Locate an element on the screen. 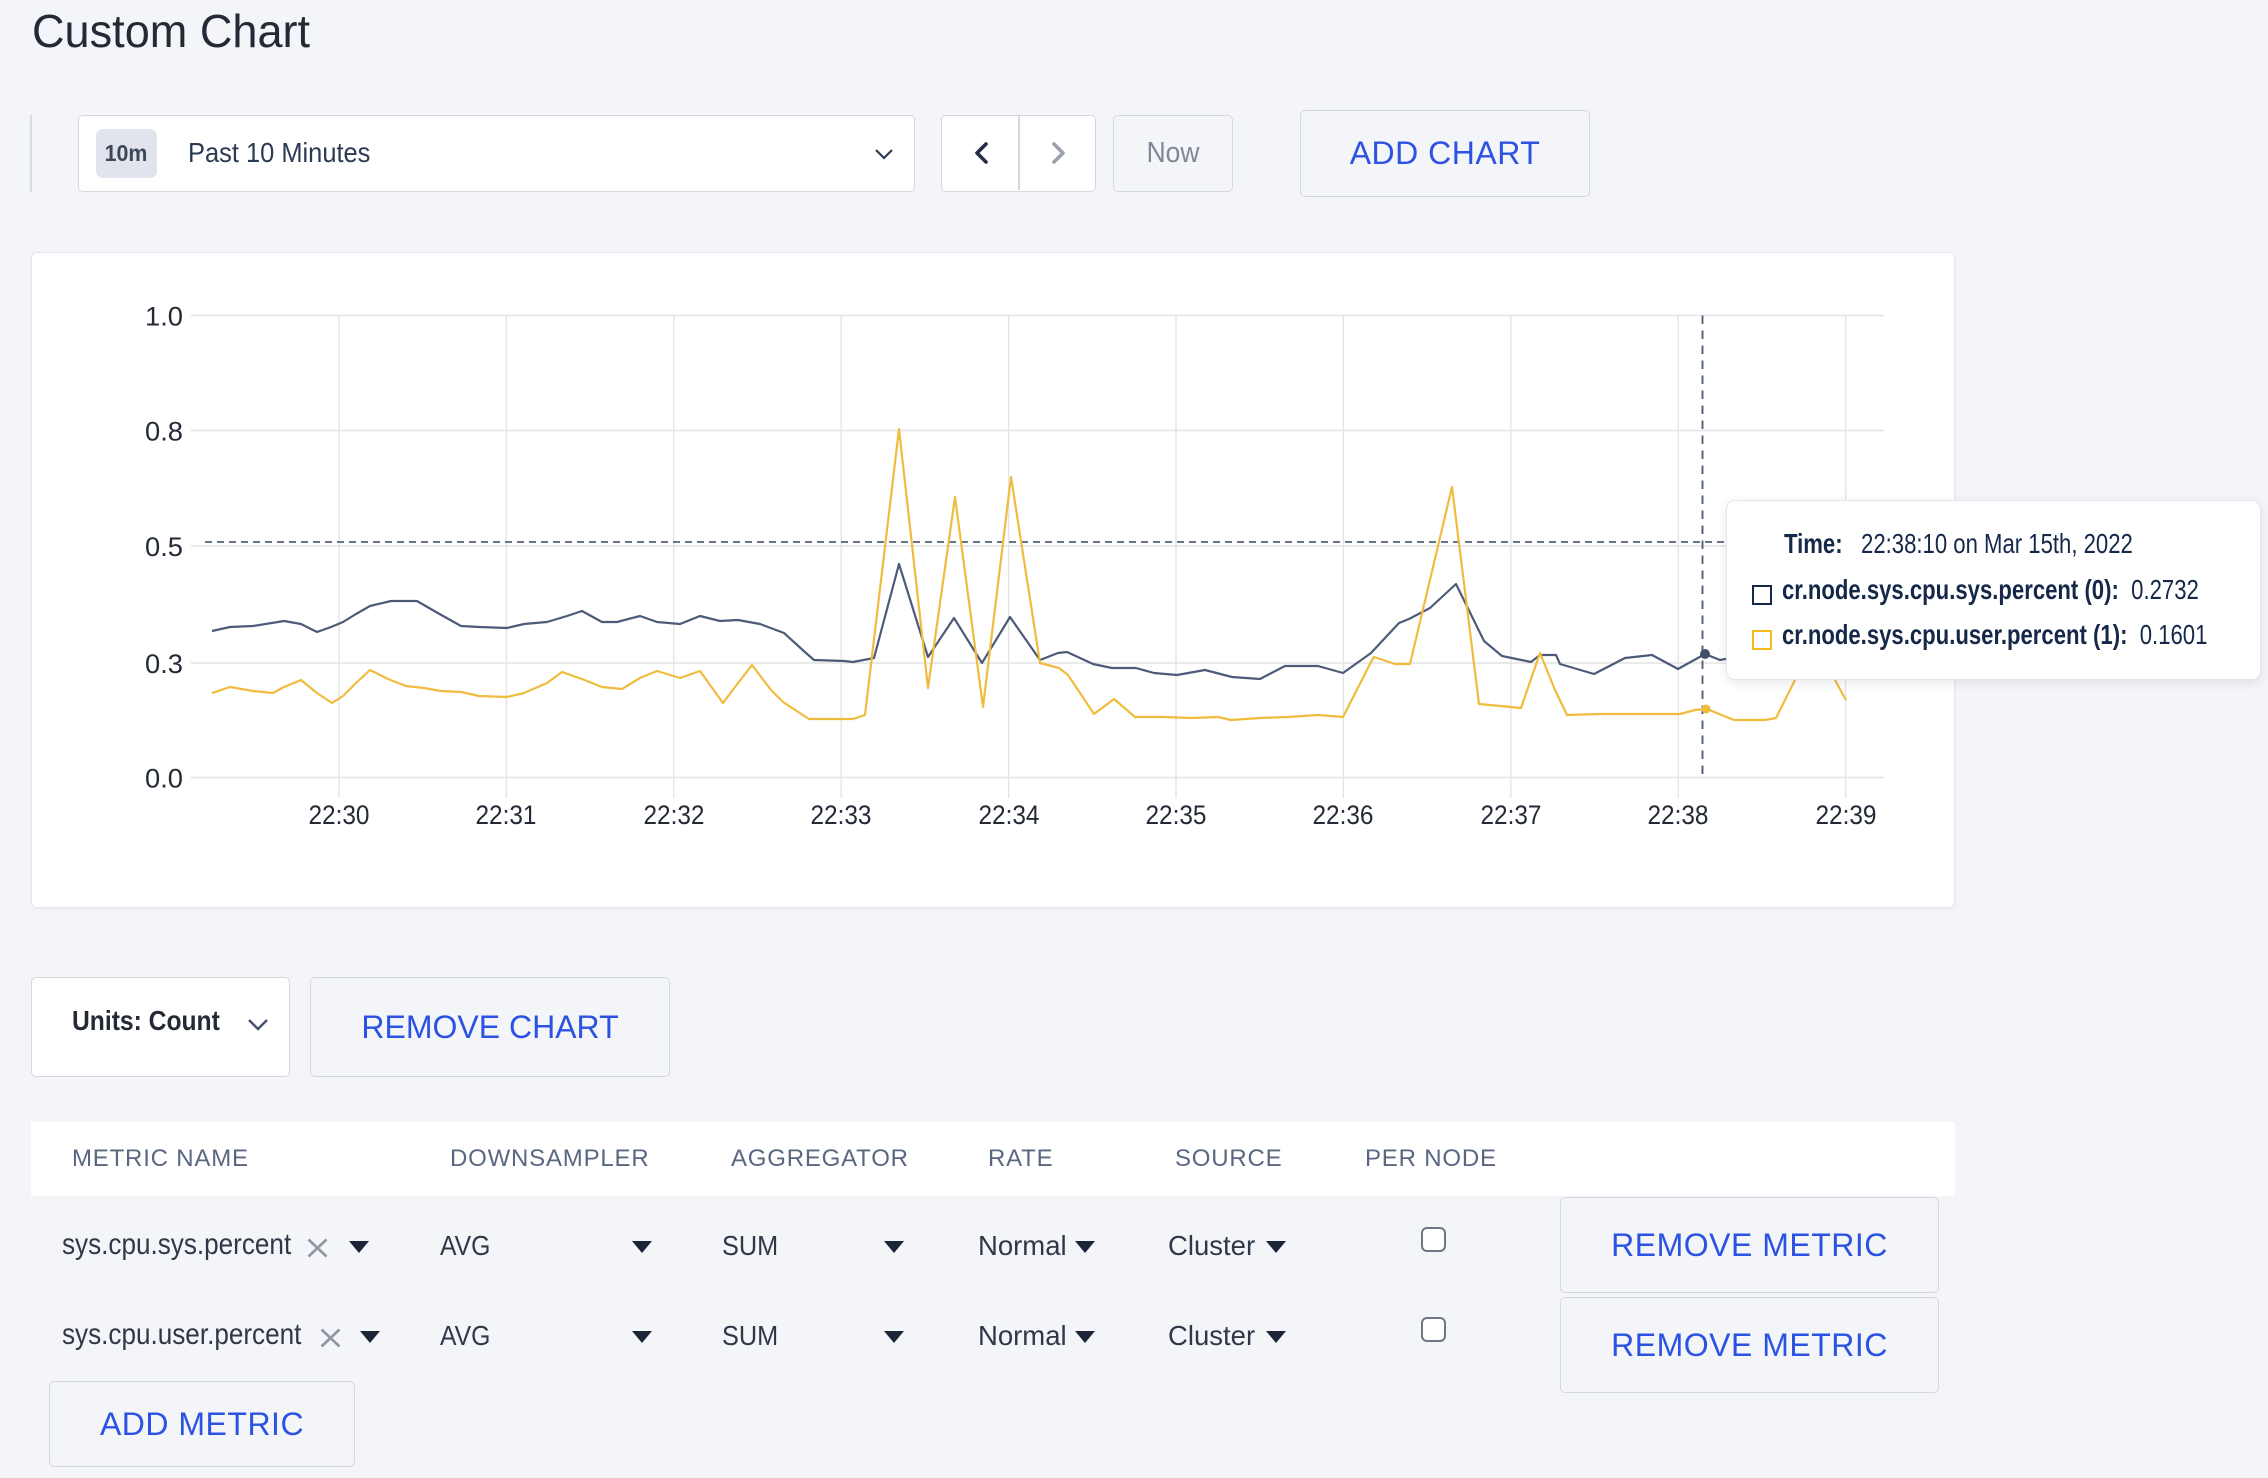  svg-text: 1.0 is located at coordinates (164, 317).